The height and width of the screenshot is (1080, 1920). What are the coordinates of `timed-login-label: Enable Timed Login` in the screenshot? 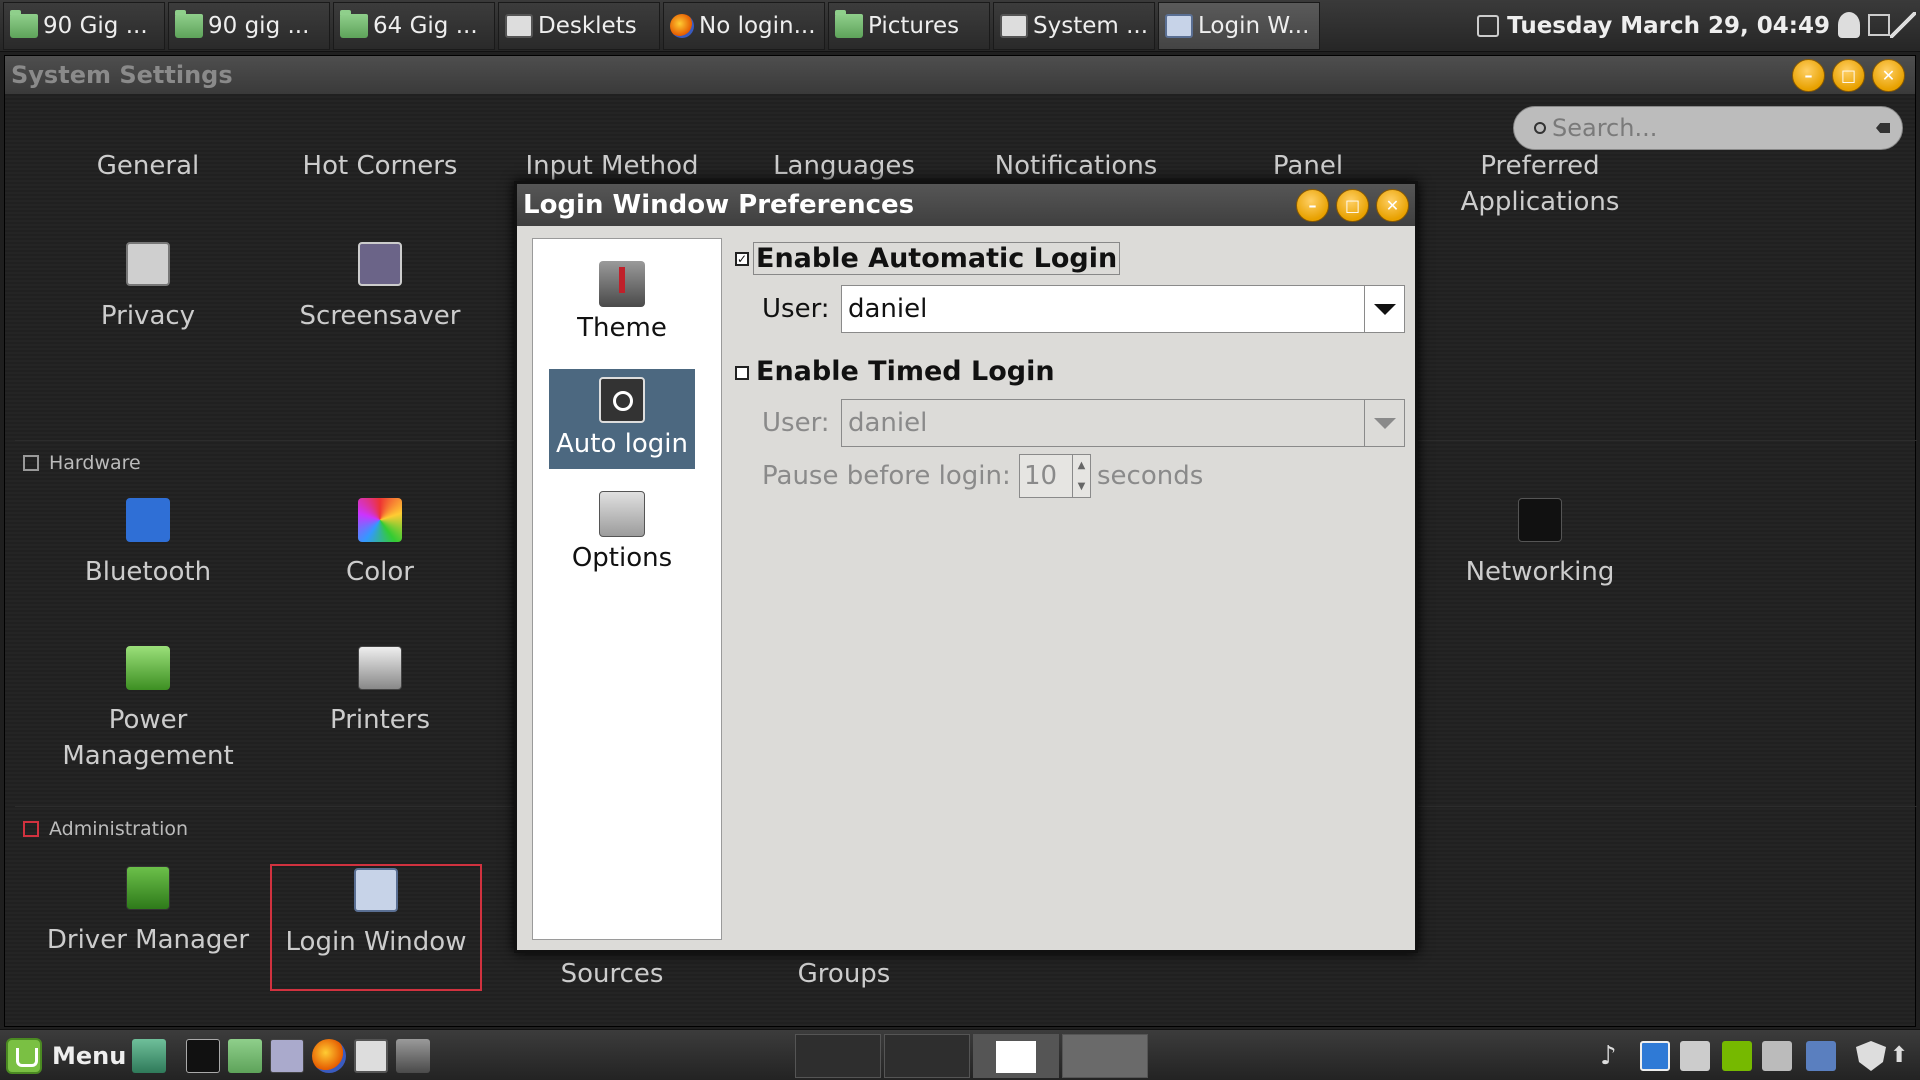 It's located at (905, 371).